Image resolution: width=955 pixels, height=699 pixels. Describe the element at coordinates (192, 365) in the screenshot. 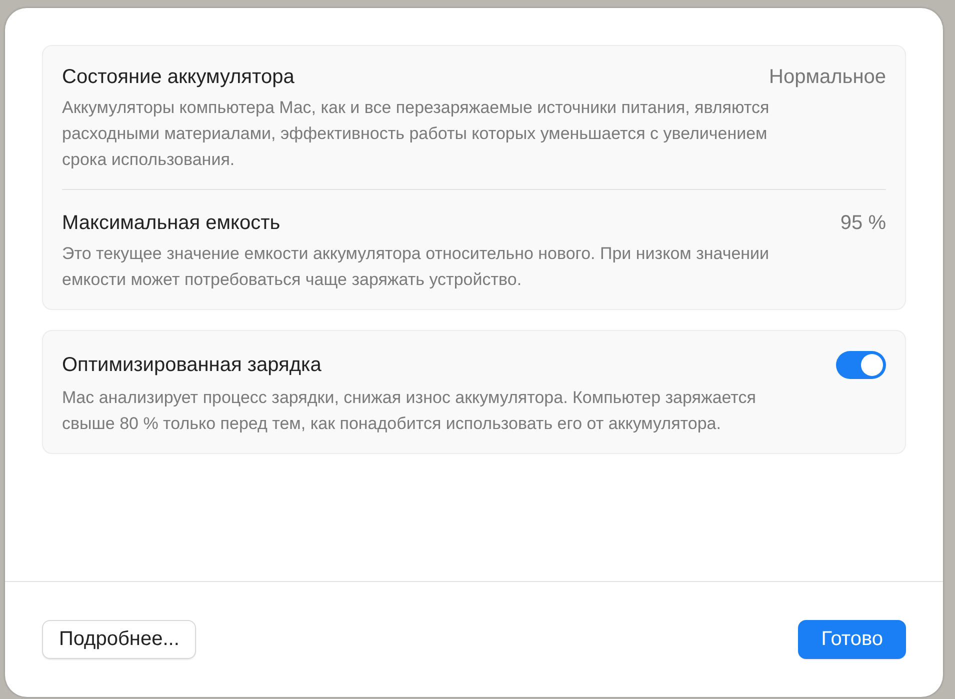

I see `setting-title: Оптимизированная зарядка` at that location.